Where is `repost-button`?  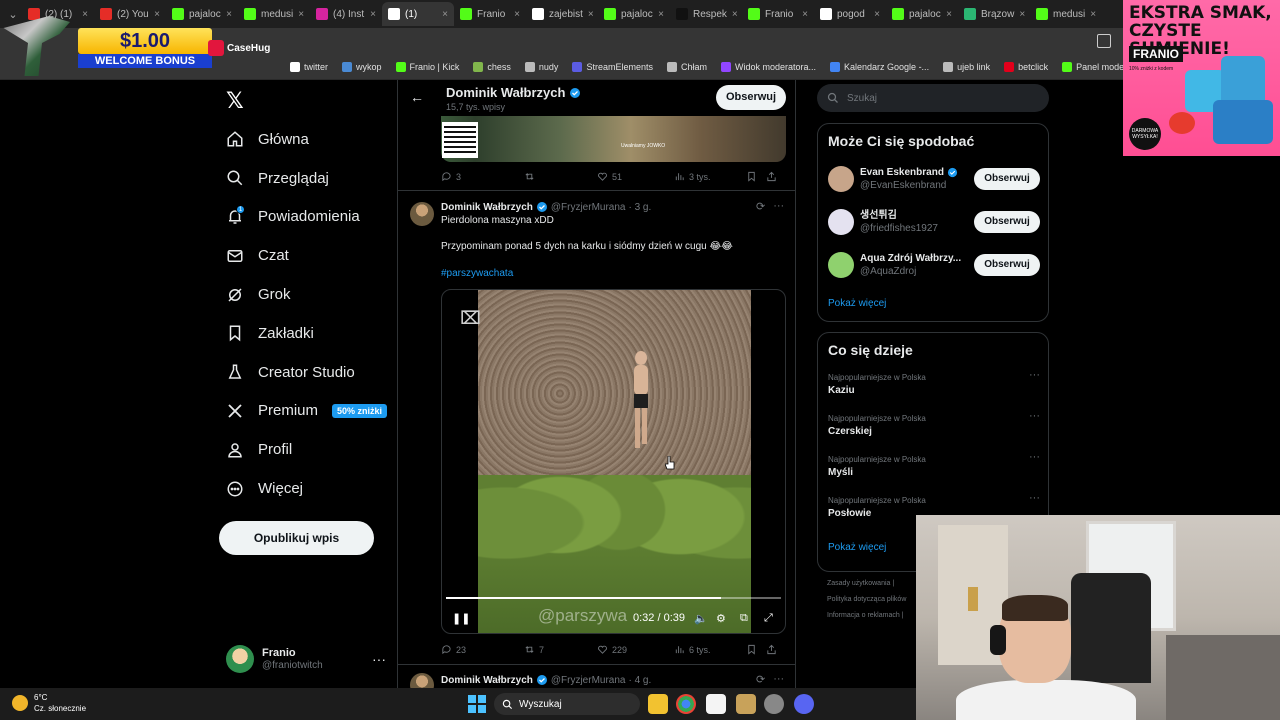 repost-button is located at coordinates (560, 176).